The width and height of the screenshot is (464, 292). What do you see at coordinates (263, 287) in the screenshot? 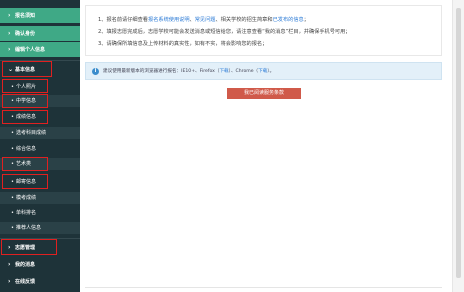
I see `divider` at bounding box center [263, 287].